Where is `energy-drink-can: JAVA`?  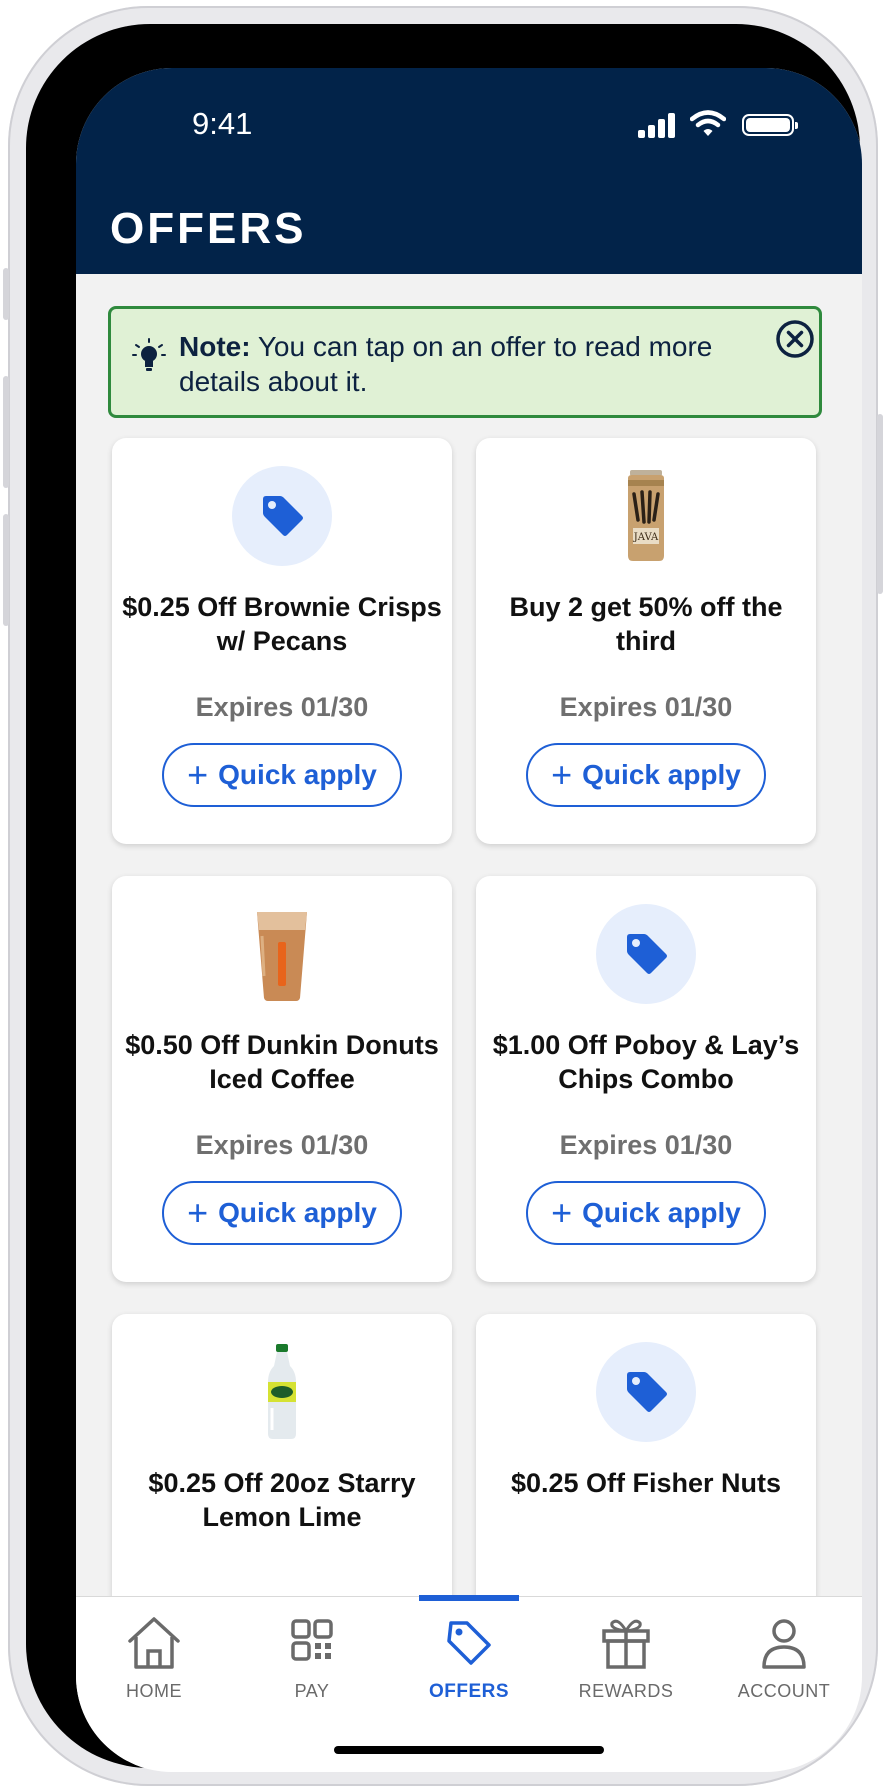
energy-drink-can: JAVA is located at coordinates (646, 515).